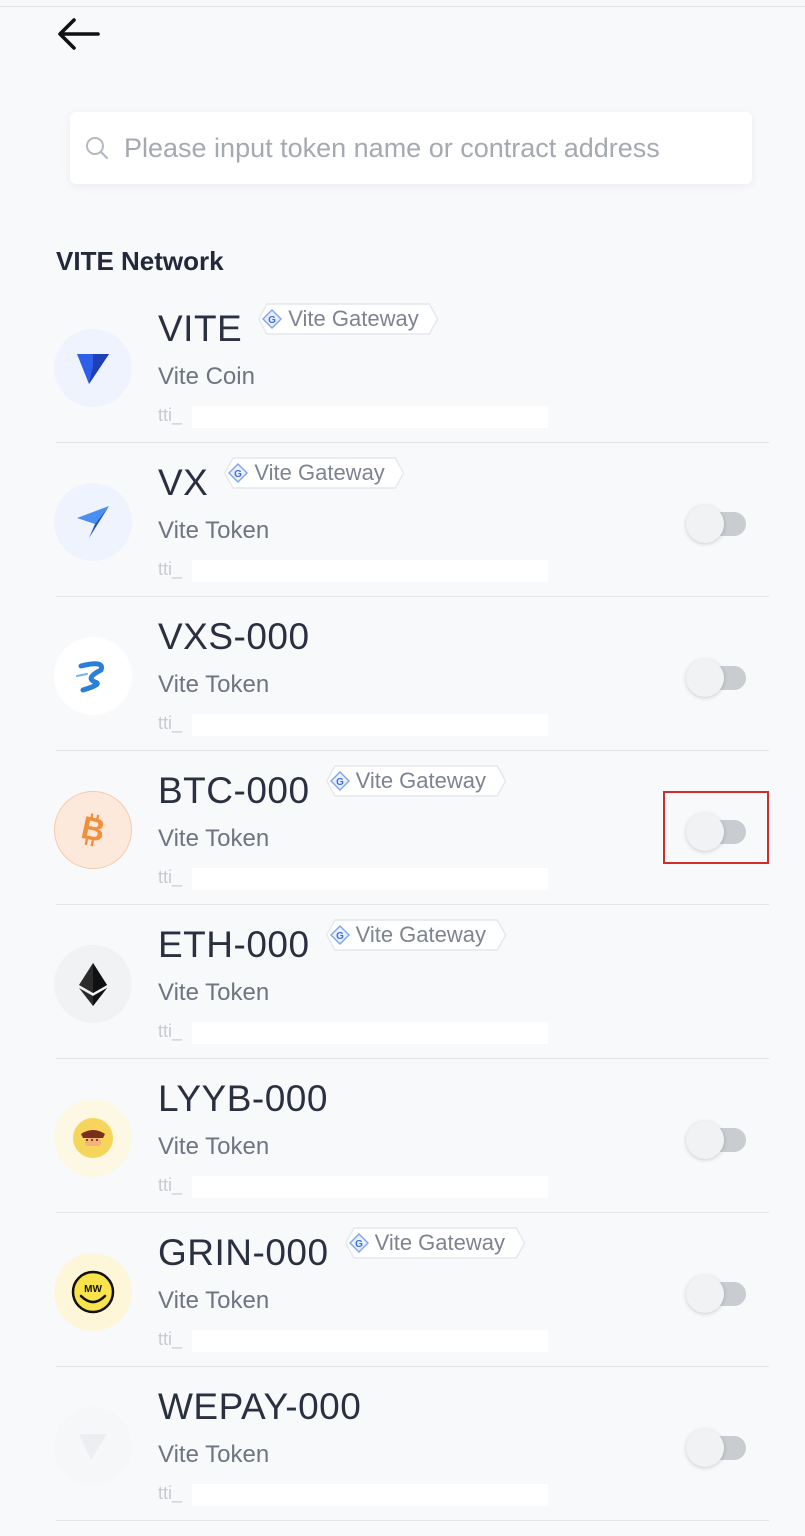 This screenshot has height=1536, width=805. Describe the element at coordinates (402, 982) in the screenshot. I see `token-row-eth: ETH-000 G Vite Gateway Vite Token tti_` at that location.